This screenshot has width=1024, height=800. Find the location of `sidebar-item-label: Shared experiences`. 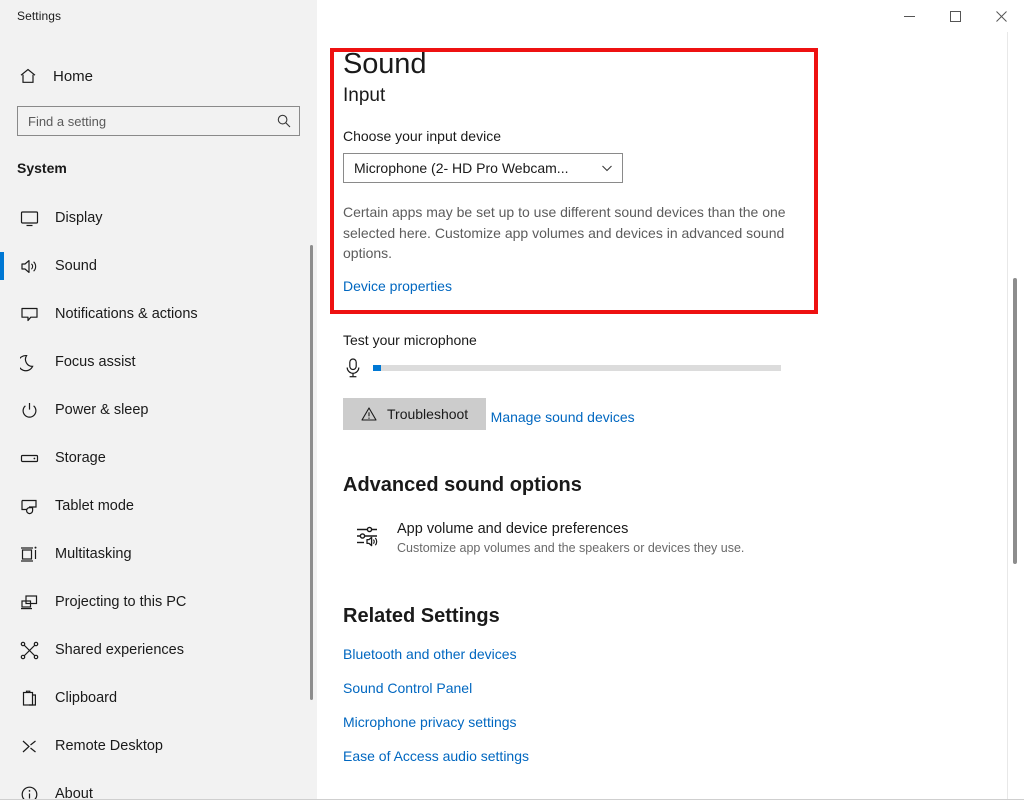

sidebar-item-label: Shared experiences is located at coordinates (119, 650).